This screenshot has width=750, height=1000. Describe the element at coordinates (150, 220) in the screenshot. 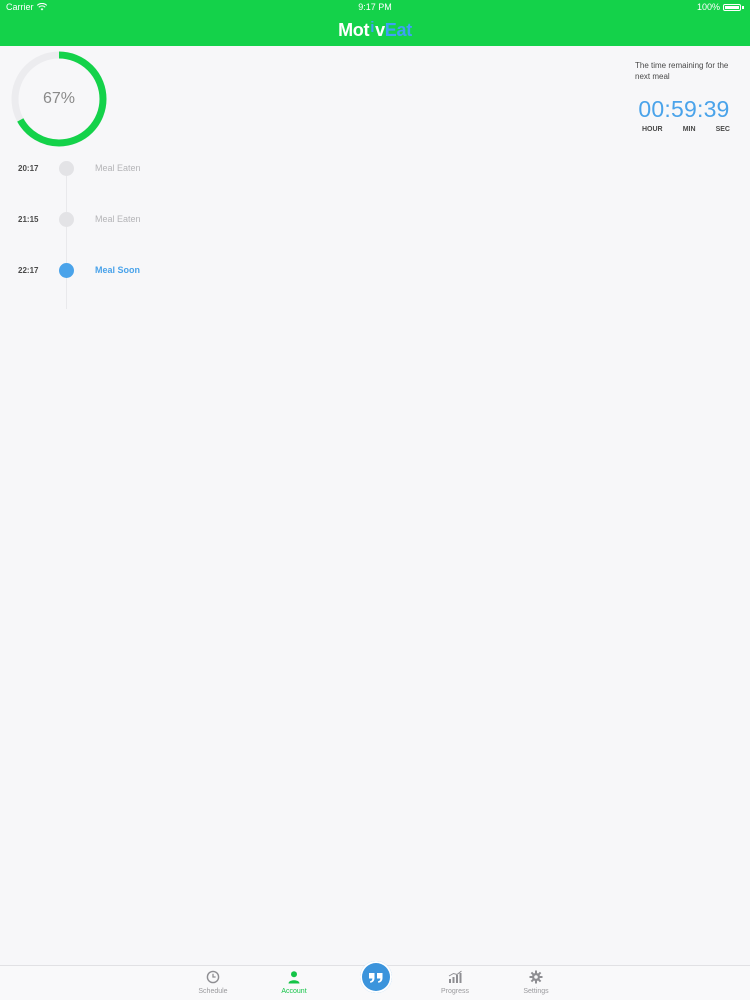

I see `timeline-row: 21:15 Meal Eaten` at that location.